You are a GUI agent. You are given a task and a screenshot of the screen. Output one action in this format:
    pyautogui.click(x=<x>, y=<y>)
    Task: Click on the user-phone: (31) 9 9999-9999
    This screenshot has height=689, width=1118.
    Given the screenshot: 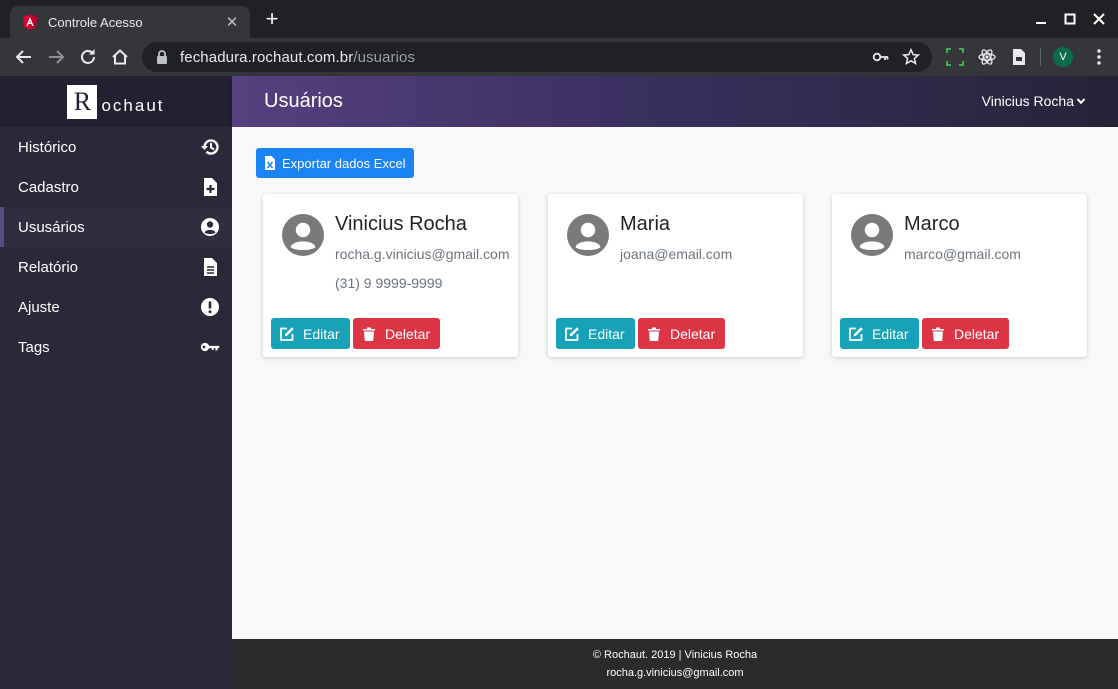 What is the action you would take?
    pyautogui.click(x=389, y=283)
    